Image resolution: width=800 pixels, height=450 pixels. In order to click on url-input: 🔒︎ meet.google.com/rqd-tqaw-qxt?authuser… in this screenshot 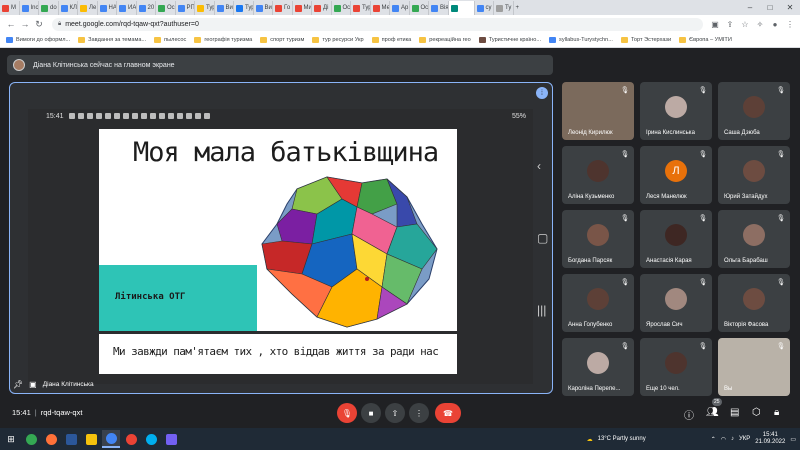, I will do `click(377, 24)`.